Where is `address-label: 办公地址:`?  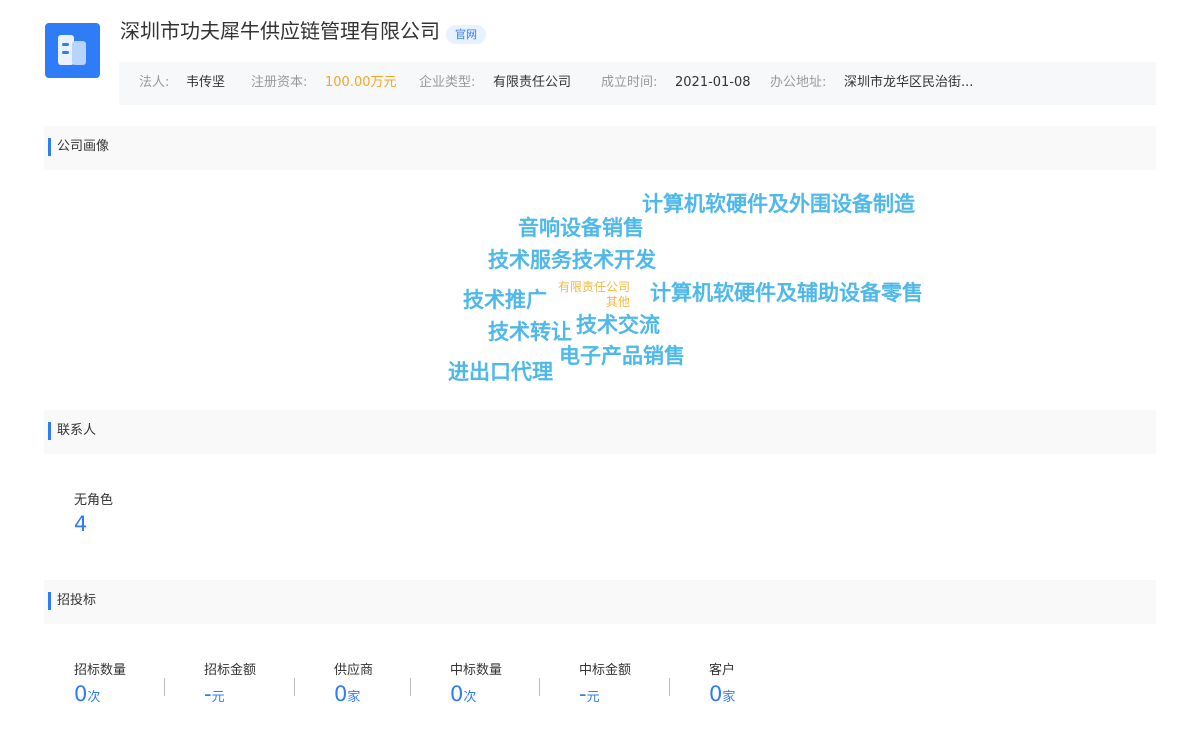
address-label: 办公地址: is located at coordinates (798, 82).